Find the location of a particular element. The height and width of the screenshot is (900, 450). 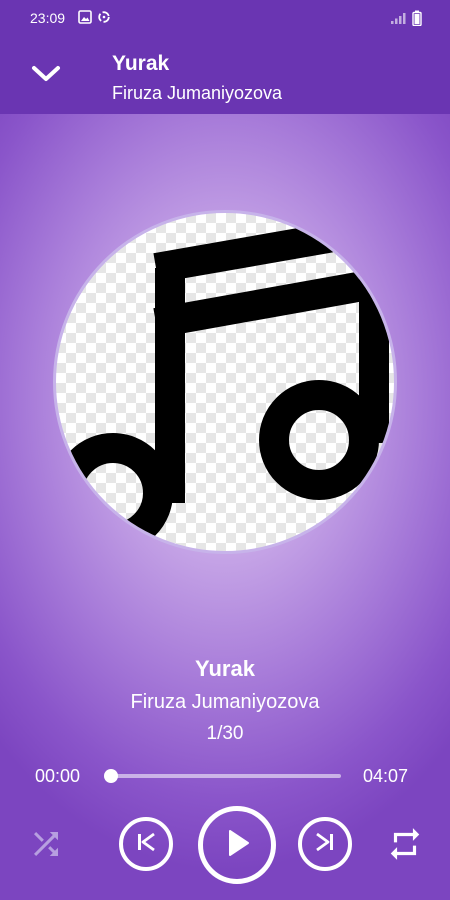

previous-button is located at coordinates (146, 844).